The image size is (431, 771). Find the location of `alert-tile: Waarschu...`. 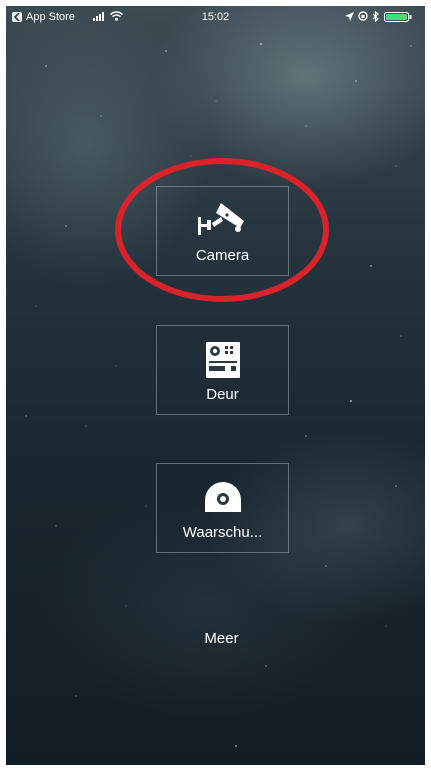

alert-tile: Waarschu... is located at coordinates (222, 508).